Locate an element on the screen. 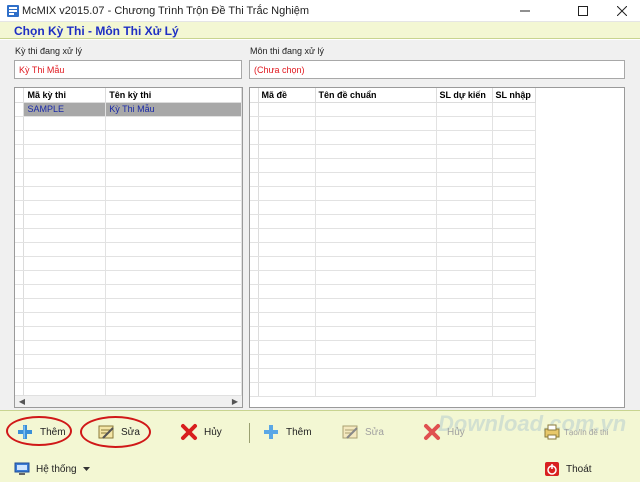  exit-icon is located at coordinates (552, 469).